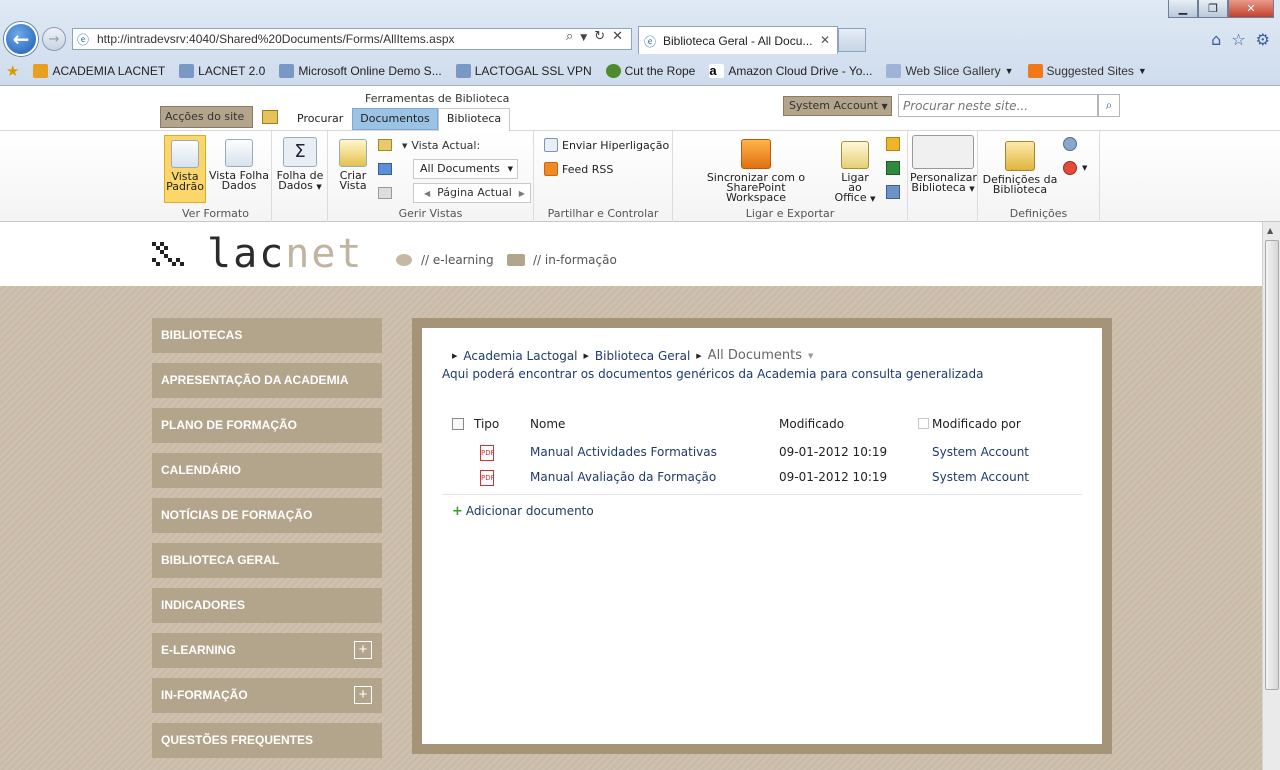 The height and width of the screenshot is (770, 1280). Describe the element at coordinates (267, 425) in the screenshot. I see `nav-plano-formacao: PLANO DE FORMAÇÃO` at that location.